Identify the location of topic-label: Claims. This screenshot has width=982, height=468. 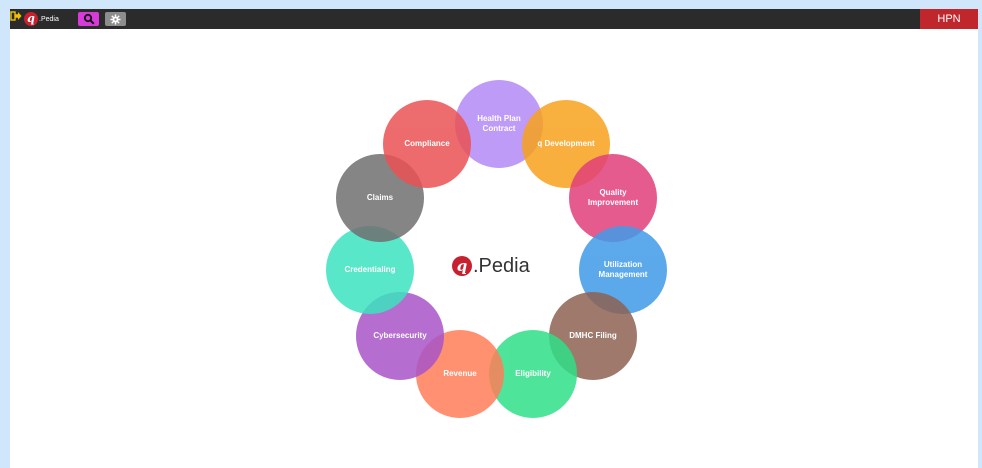
(380, 197).